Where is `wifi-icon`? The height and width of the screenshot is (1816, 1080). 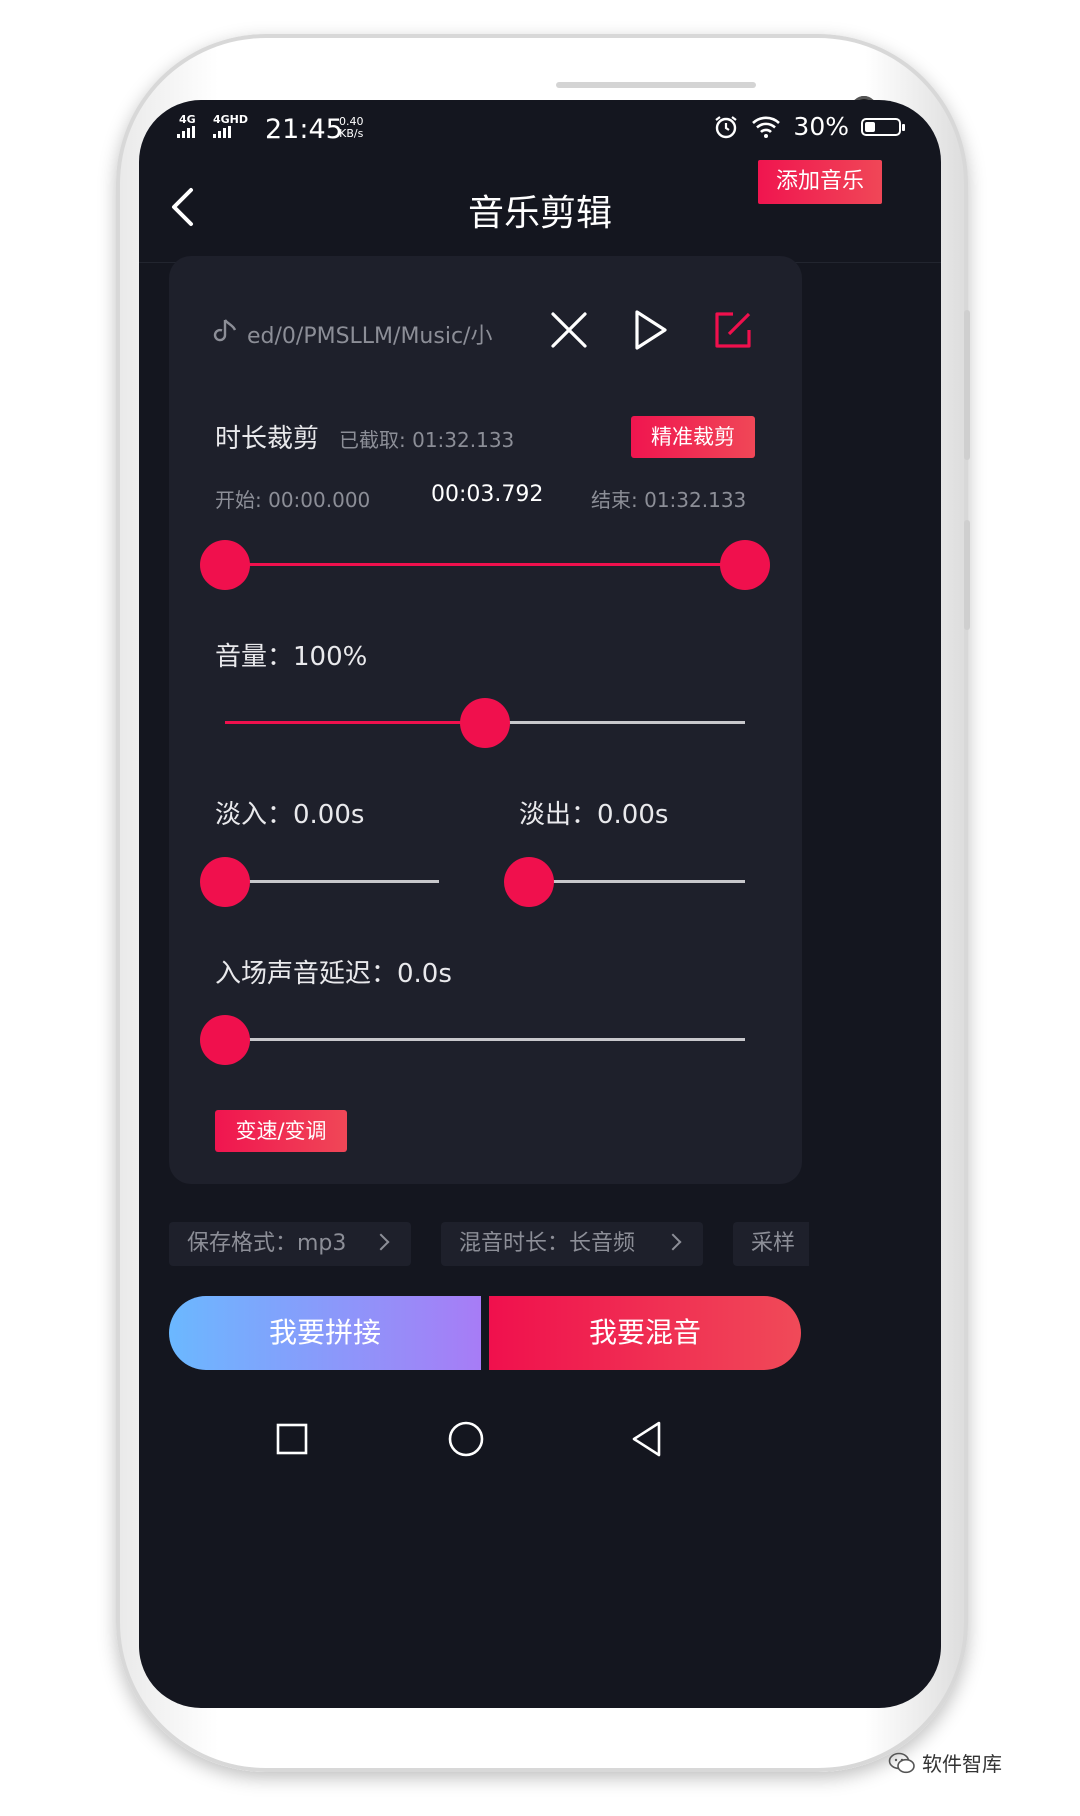 wifi-icon is located at coordinates (766, 127).